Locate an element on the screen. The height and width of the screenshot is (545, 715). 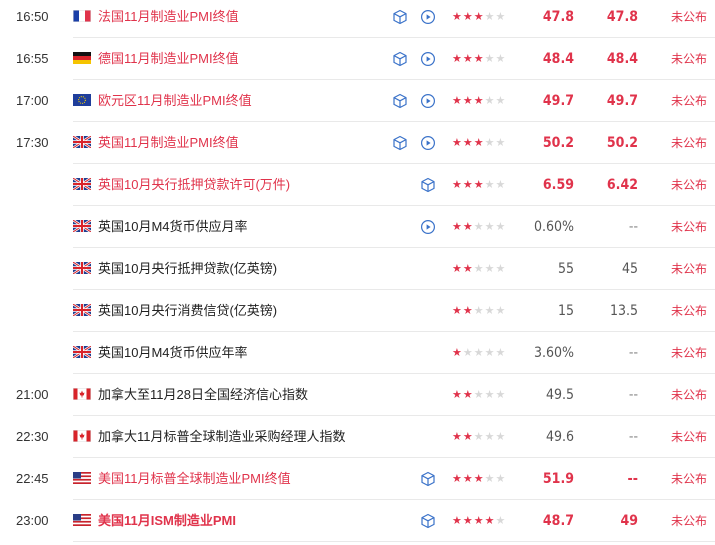
previous-value: 49.5 is located at coordinates (559, 395).